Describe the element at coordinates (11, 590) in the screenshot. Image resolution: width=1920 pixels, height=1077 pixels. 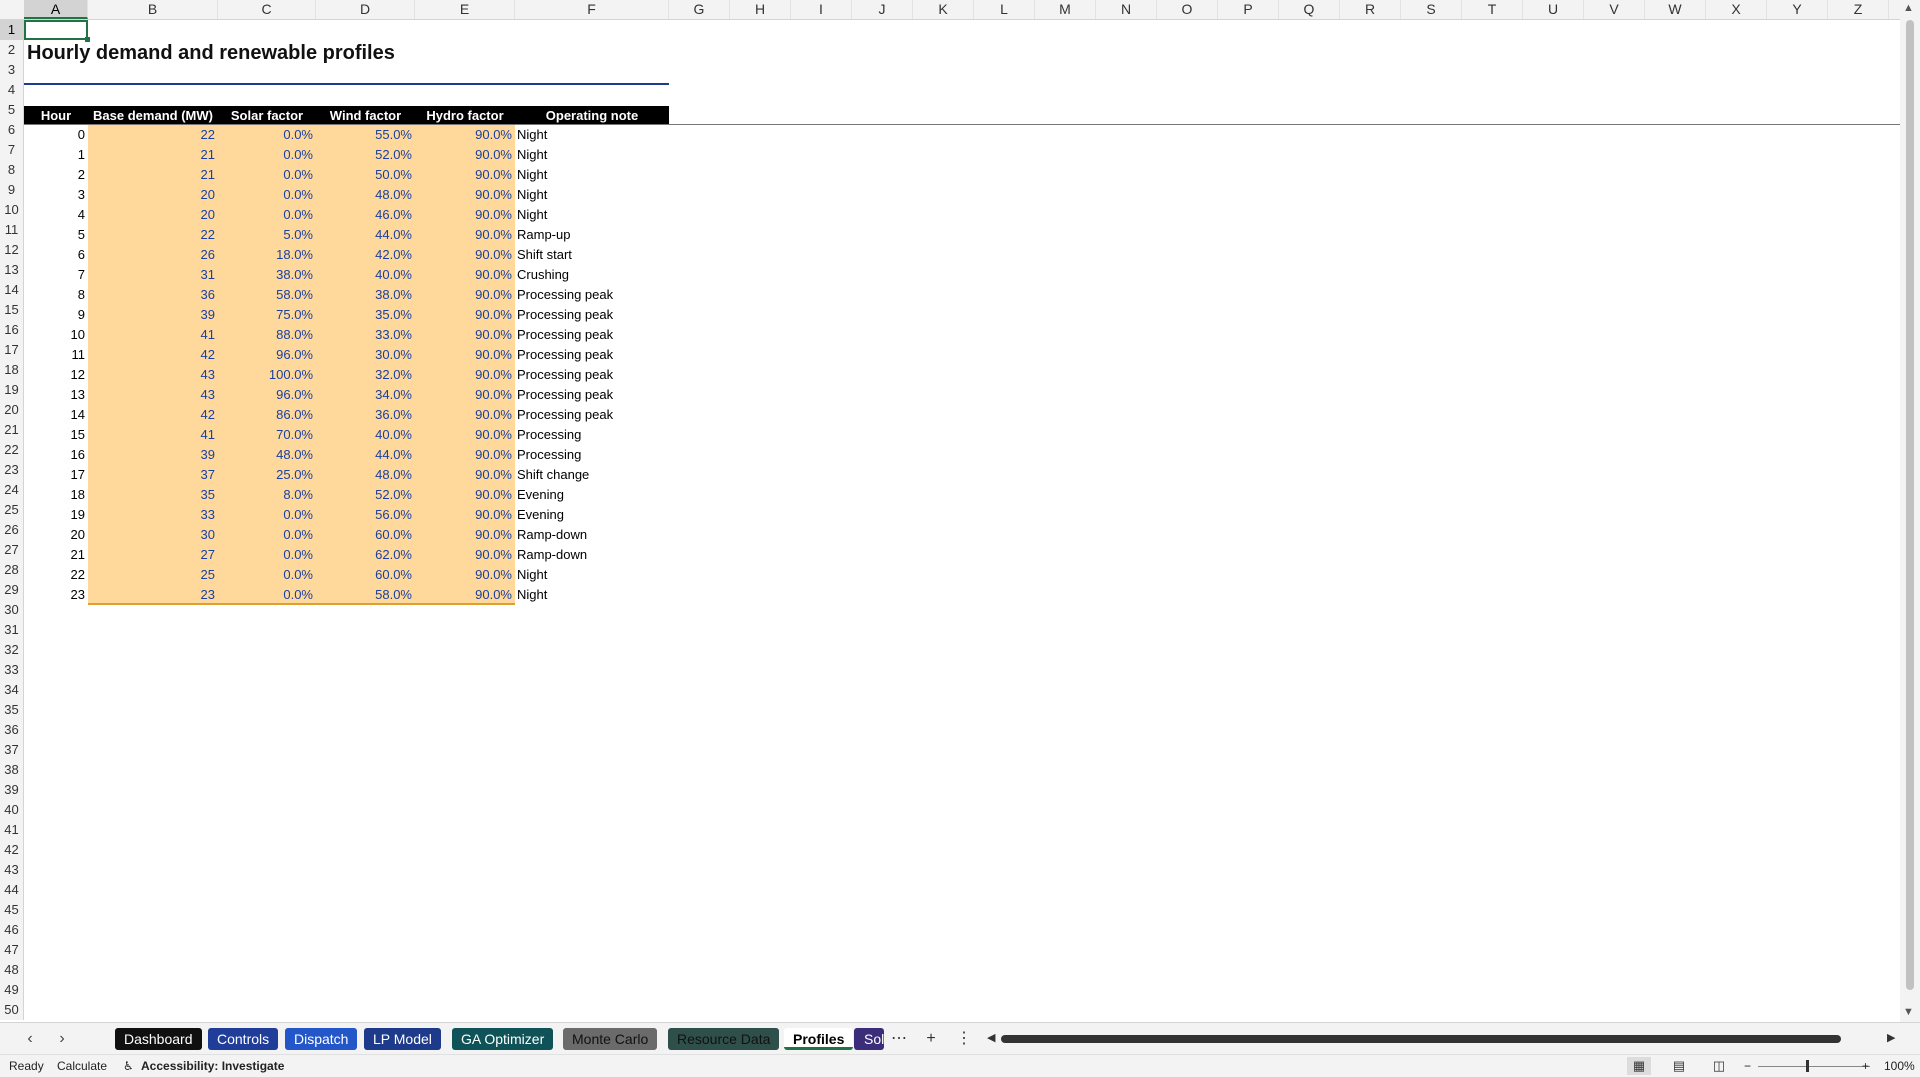
I see `row-header-29: 29` at that location.